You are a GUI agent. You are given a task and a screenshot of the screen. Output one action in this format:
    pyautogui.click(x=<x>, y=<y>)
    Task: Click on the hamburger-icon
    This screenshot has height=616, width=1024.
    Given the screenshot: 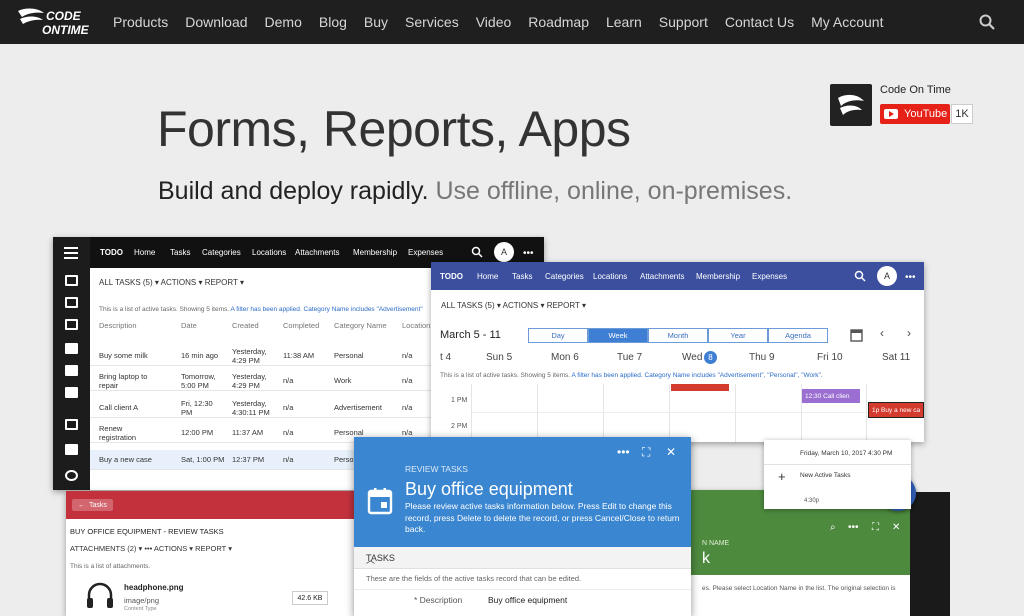 What is the action you would take?
    pyautogui.click(x=71, y=253)
    